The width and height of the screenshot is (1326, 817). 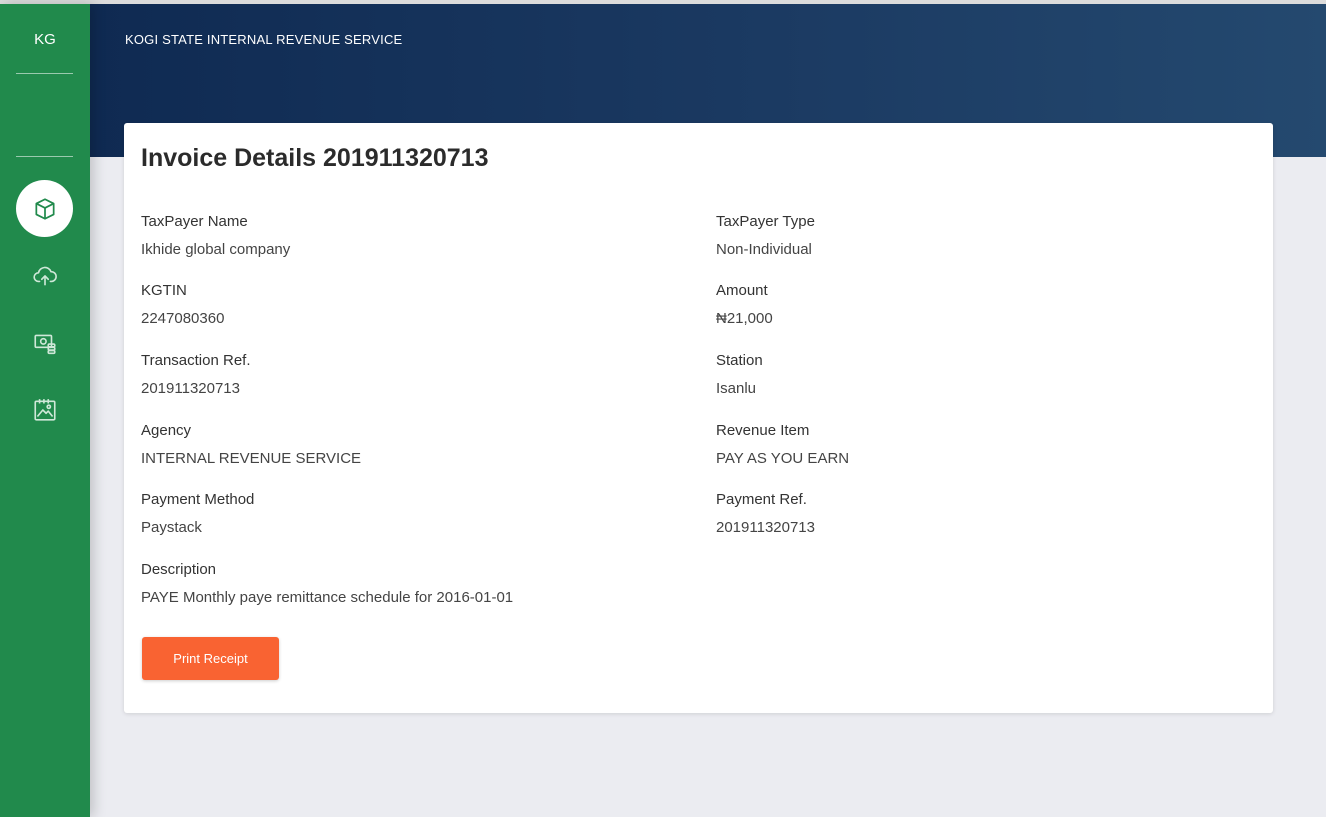 I want to click on field-value: Isanlu, so click(x=736, y=388).